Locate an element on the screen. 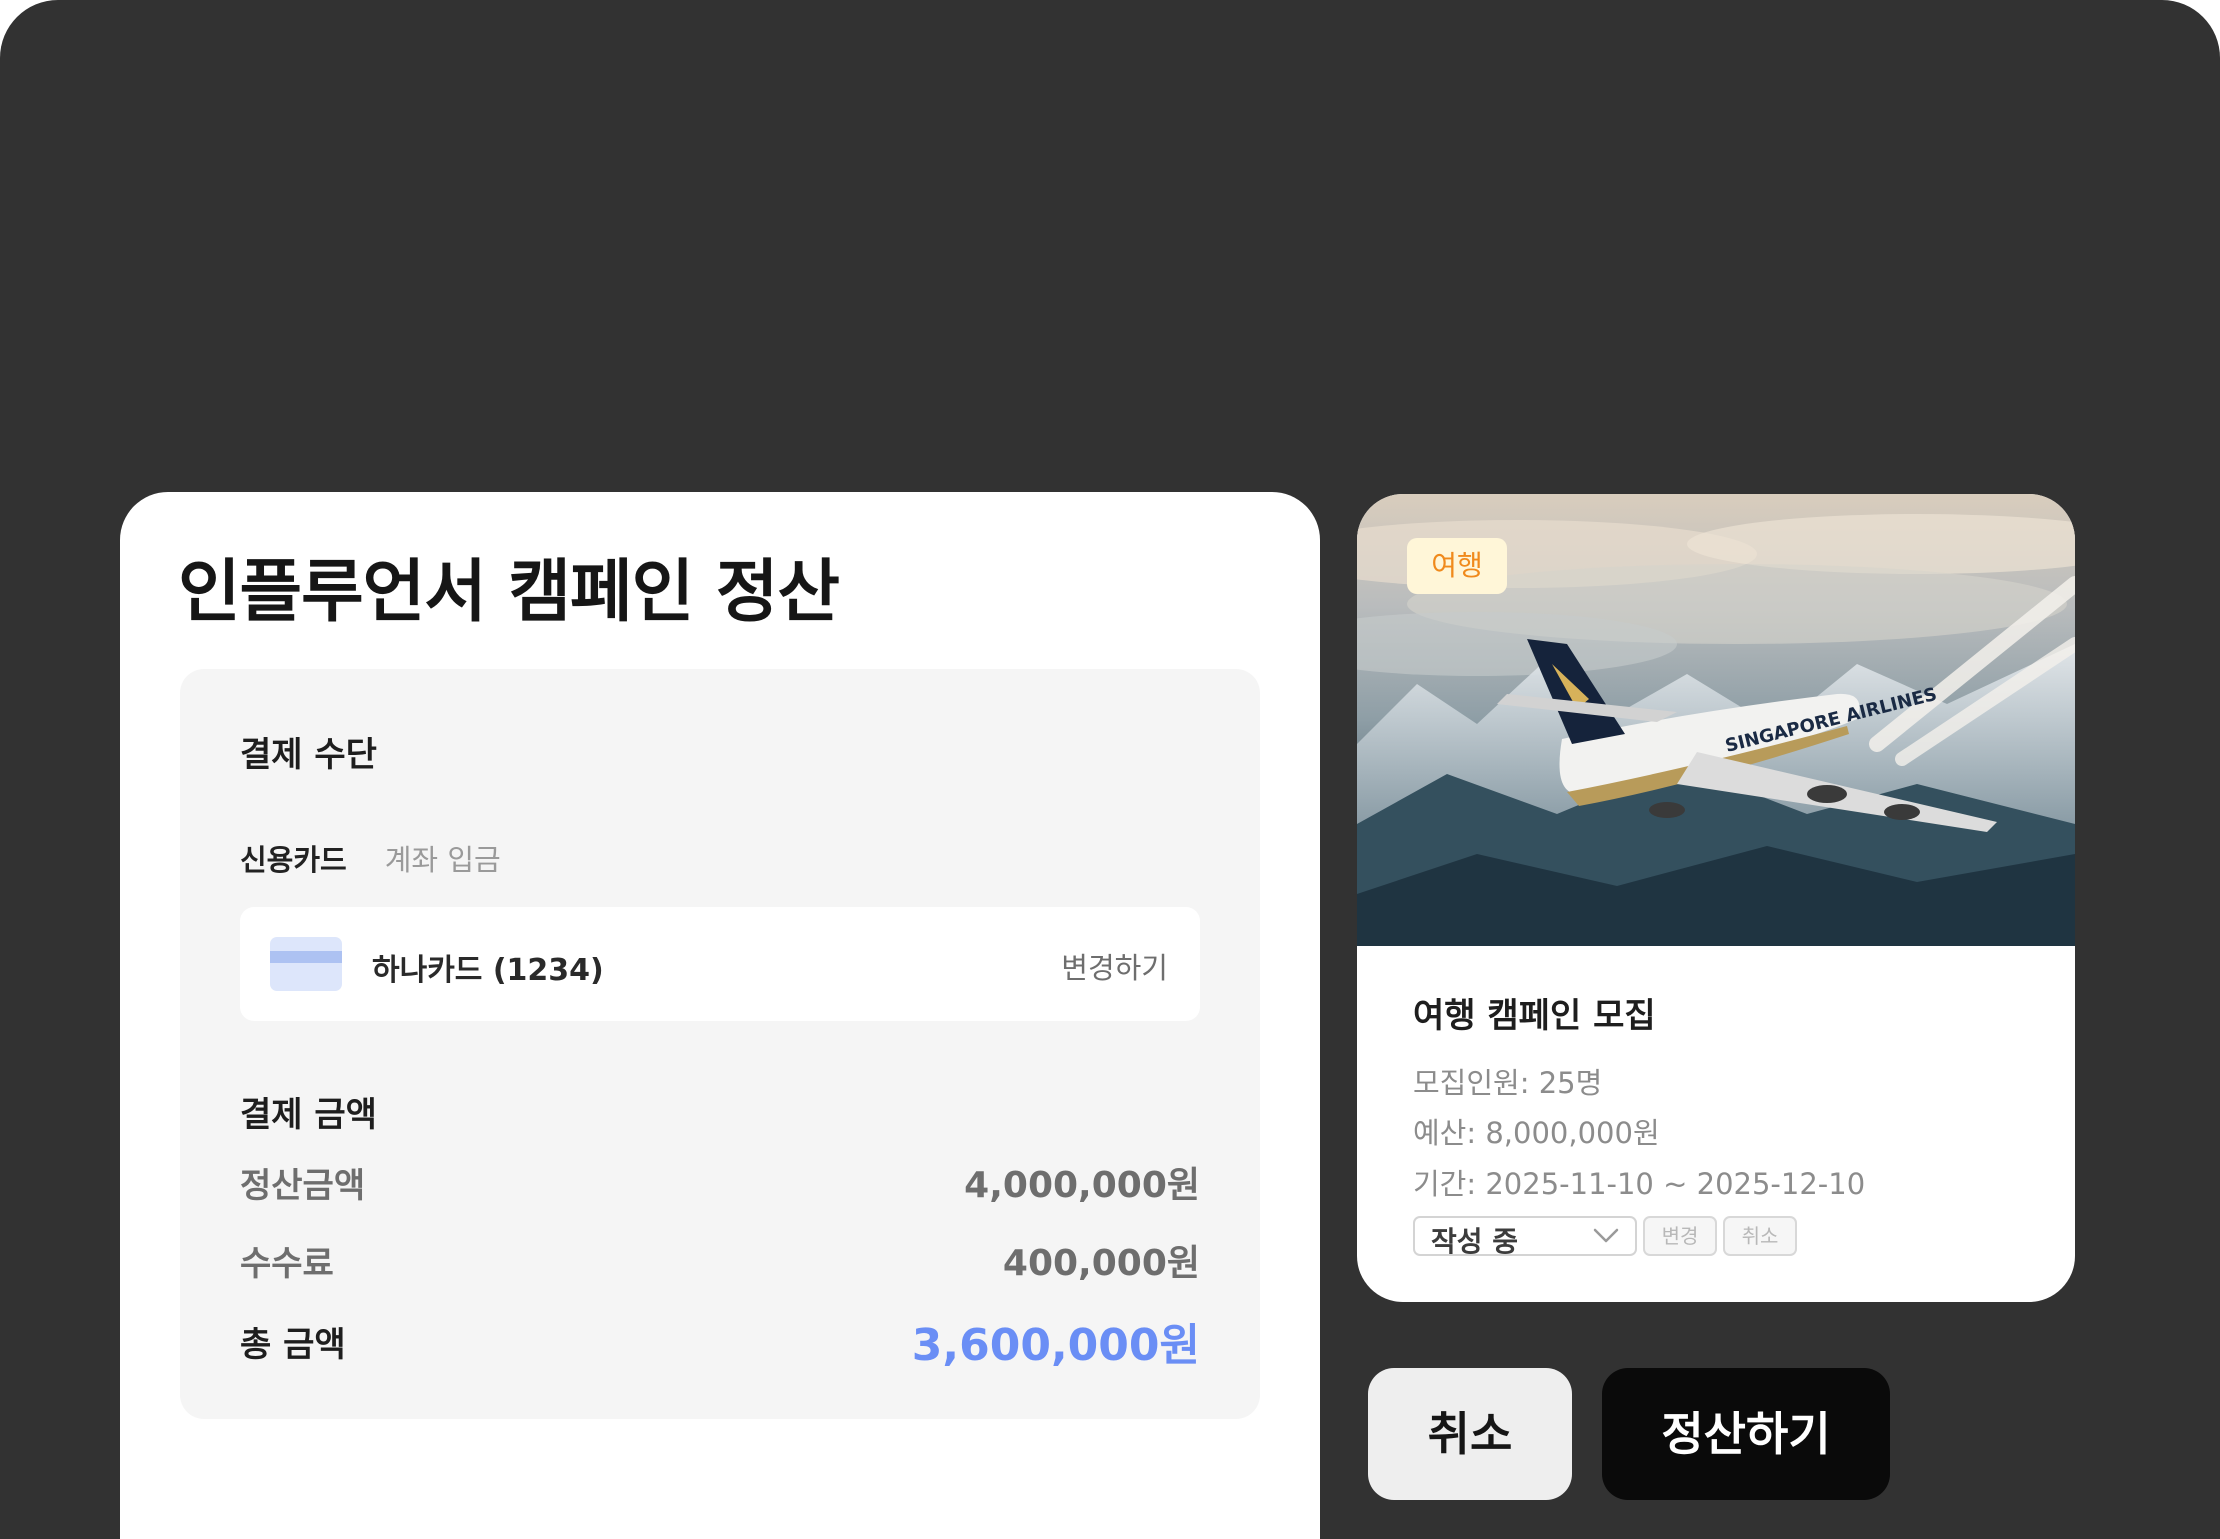  campaign-photo: SINGAPORE AIRLINES 여행 is located at coordinates (1716, 720).